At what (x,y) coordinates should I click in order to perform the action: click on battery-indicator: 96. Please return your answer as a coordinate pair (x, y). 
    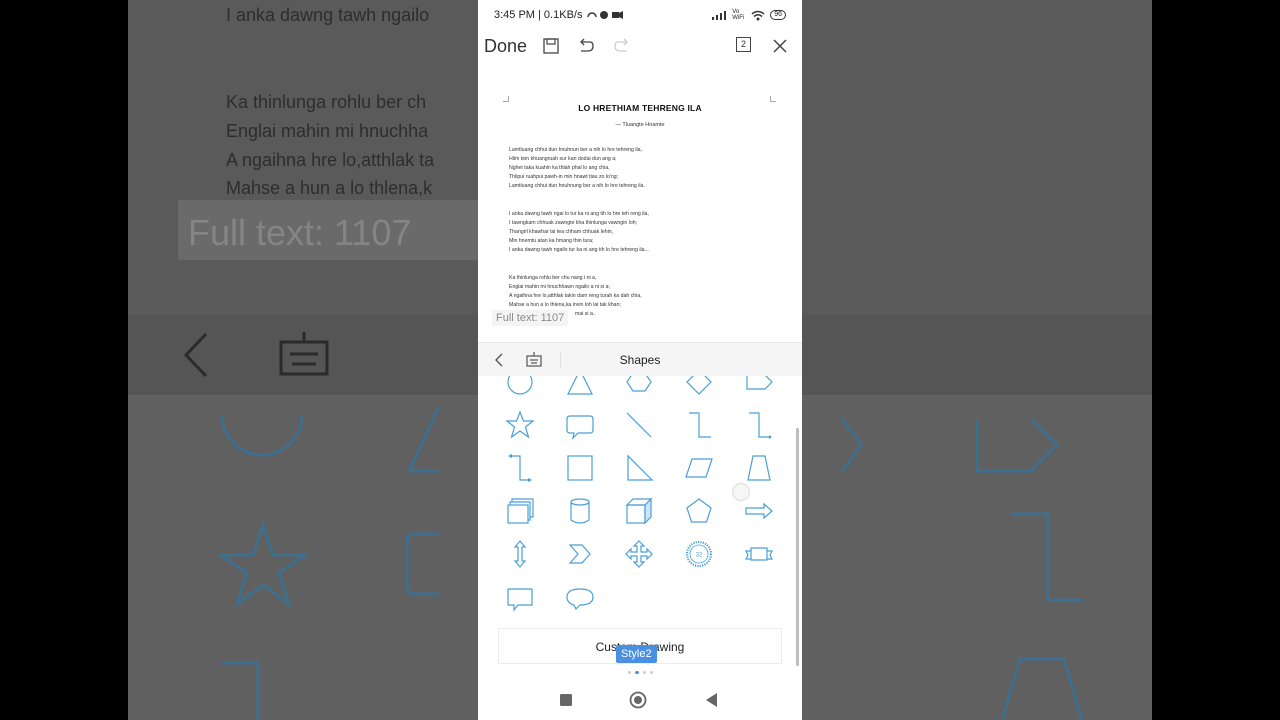
    Looking at the image, I should click on (778, 15).